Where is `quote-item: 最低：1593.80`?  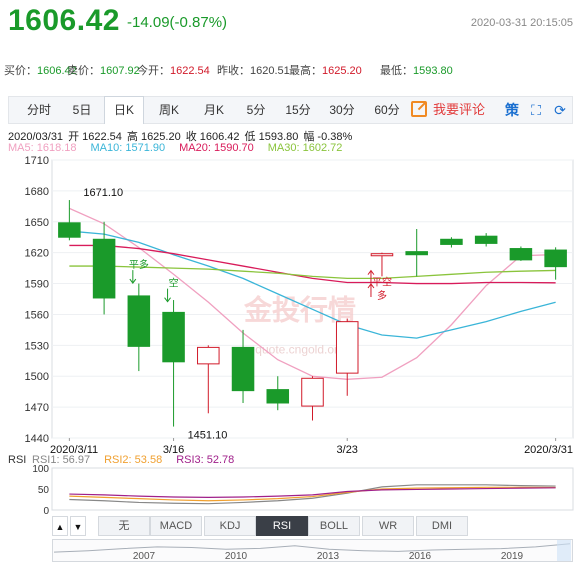 quote-item: 最低：1593.80 is located at coordinates (416, 70).